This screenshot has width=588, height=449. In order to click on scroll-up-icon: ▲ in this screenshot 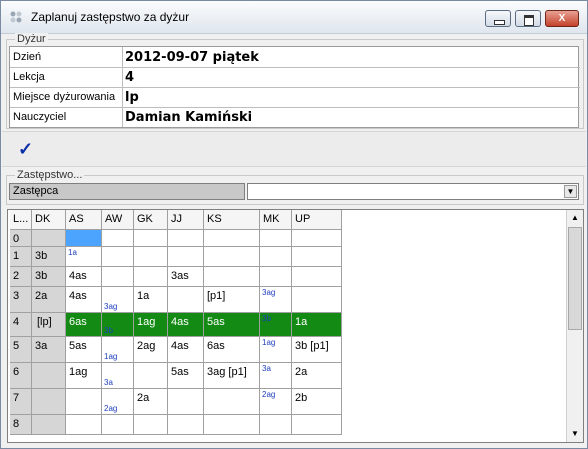, I will do `click(575, 218)`.